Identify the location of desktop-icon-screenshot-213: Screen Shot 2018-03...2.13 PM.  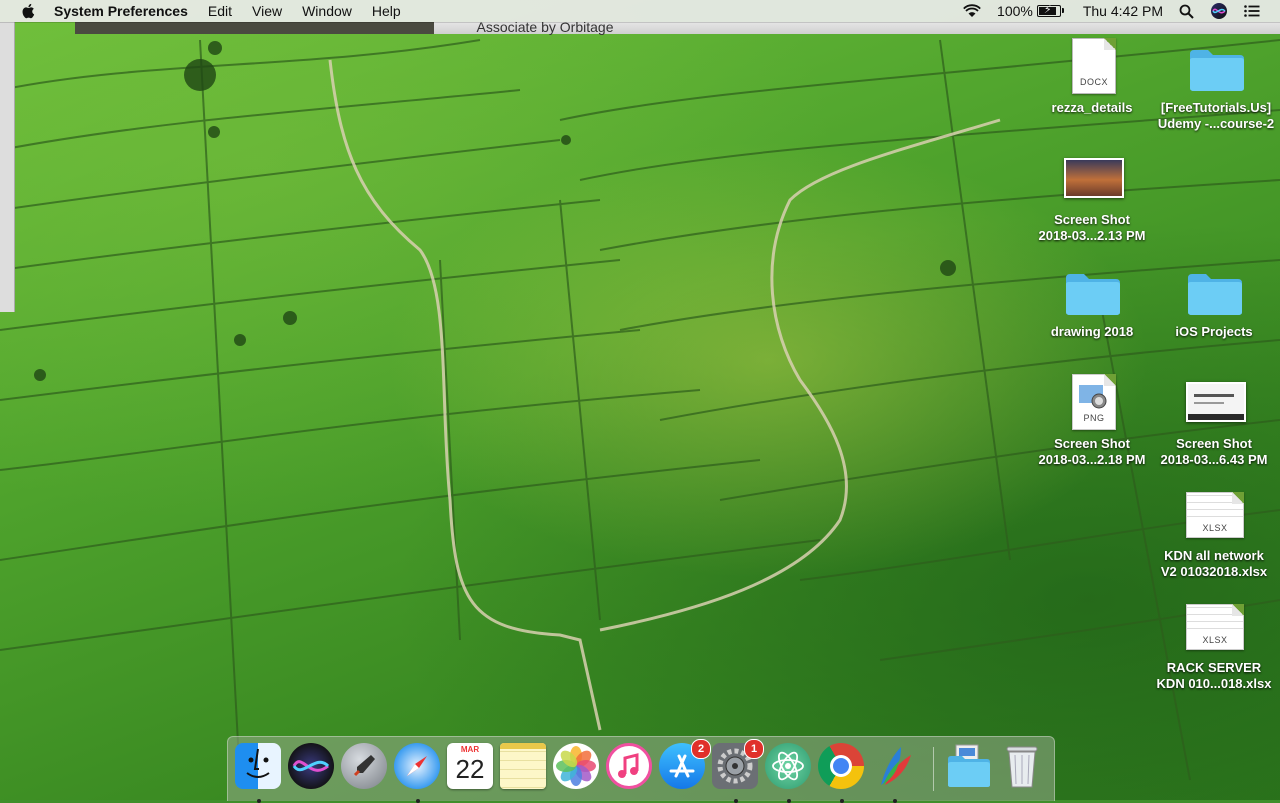
(1092, 195).